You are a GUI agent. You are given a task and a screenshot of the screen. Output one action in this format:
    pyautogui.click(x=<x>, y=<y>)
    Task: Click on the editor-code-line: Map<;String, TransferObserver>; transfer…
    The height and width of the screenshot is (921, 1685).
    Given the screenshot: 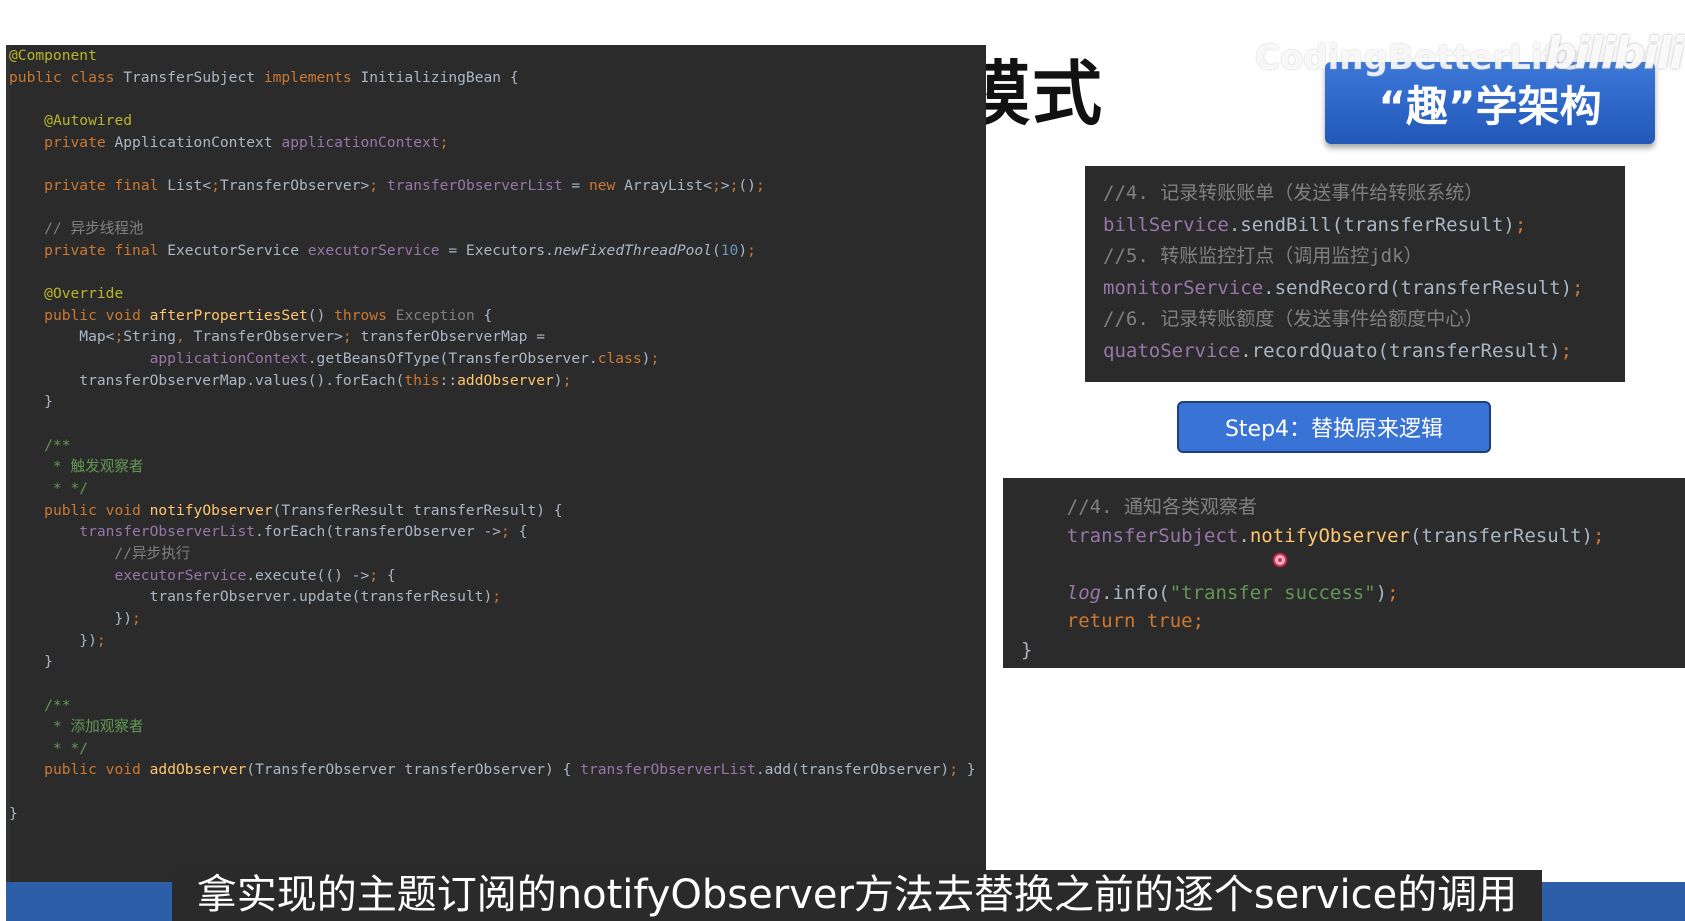 What is the action you would take?
    pyautogui.click(x=277, y=337)
    